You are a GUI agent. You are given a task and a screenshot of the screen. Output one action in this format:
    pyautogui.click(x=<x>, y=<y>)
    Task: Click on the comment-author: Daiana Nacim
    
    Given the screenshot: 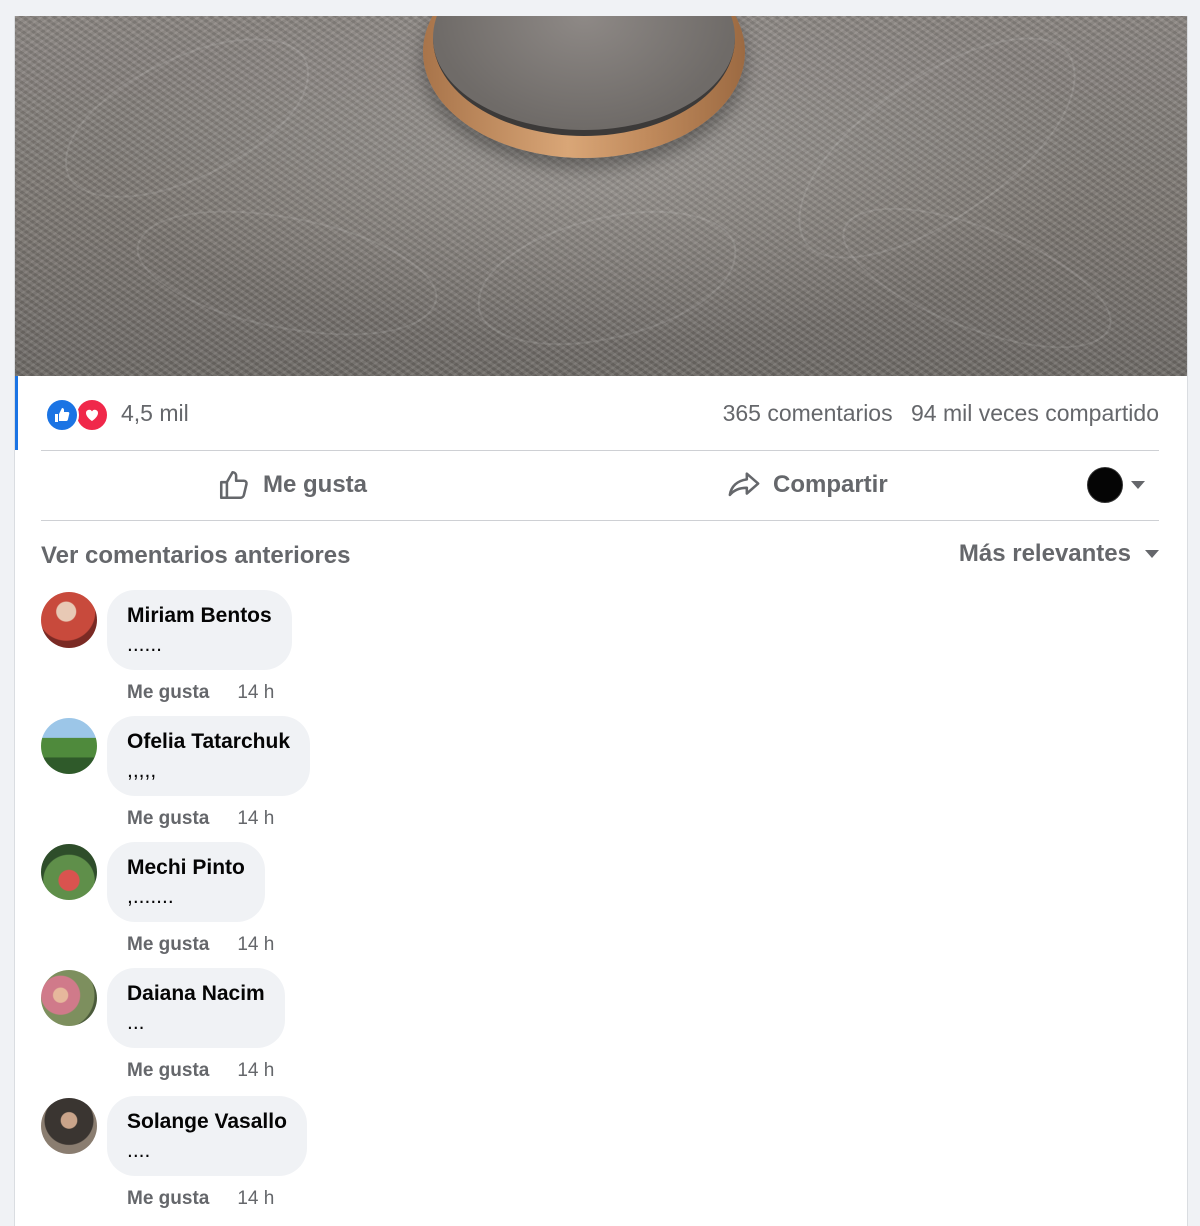 What is the action you would take?
    pyautogui.click(x=196, y=994)
    